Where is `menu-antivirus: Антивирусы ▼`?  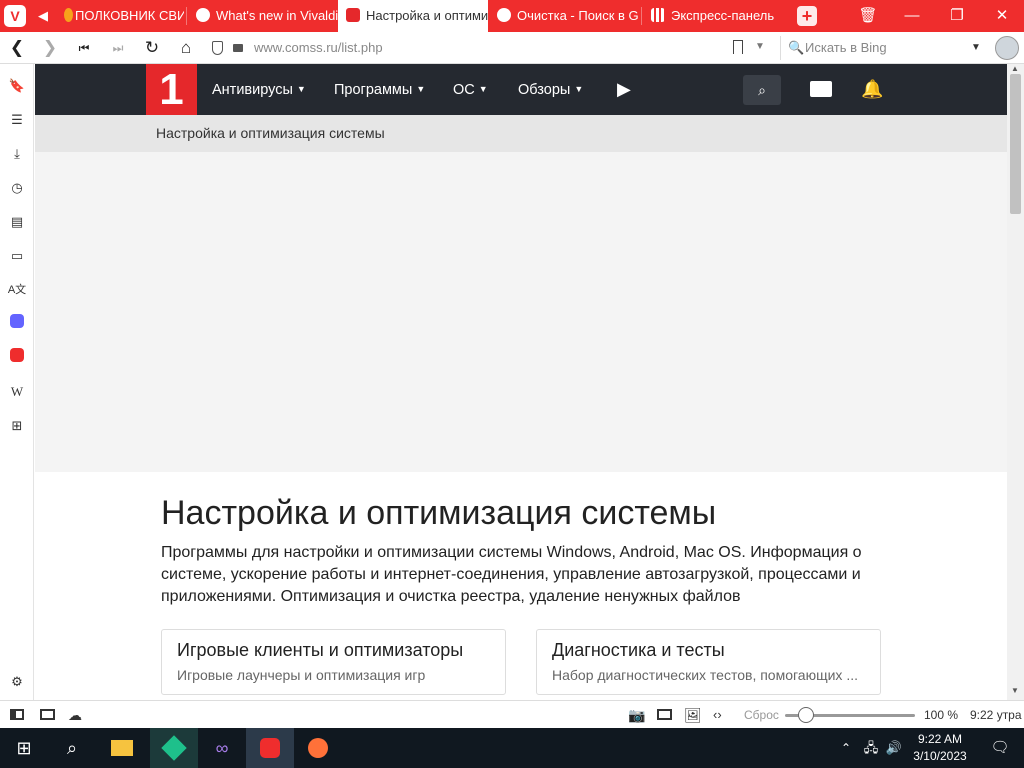
menu-antivirus: Антивирусы ▼ is located at coordinates (259, 89).